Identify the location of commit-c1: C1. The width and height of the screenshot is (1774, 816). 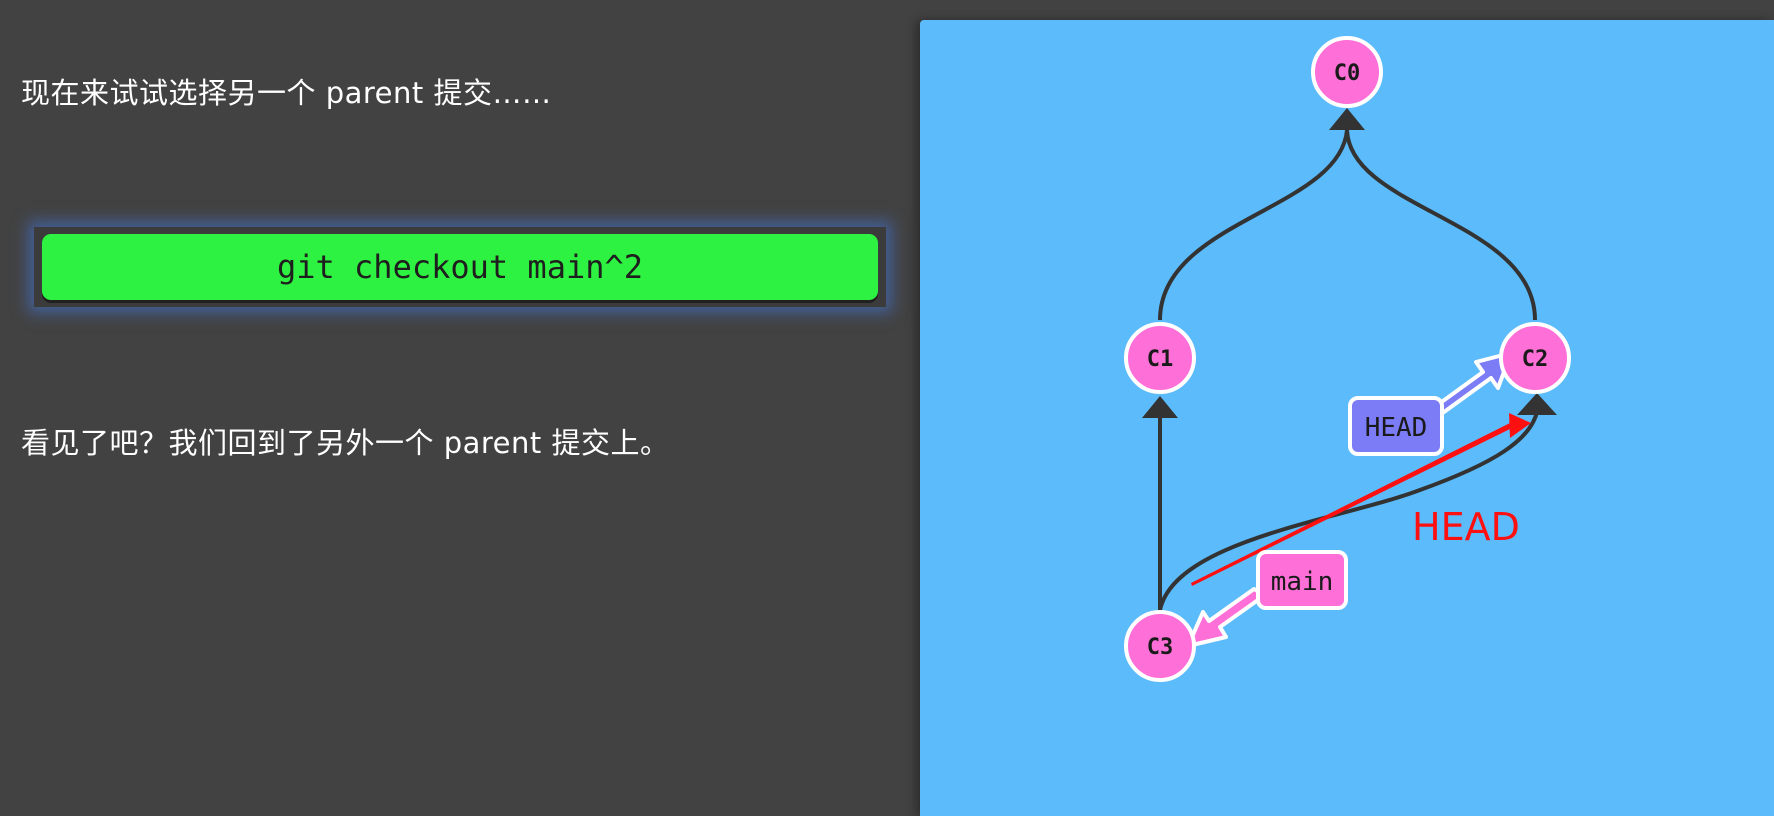
(1160, 358).